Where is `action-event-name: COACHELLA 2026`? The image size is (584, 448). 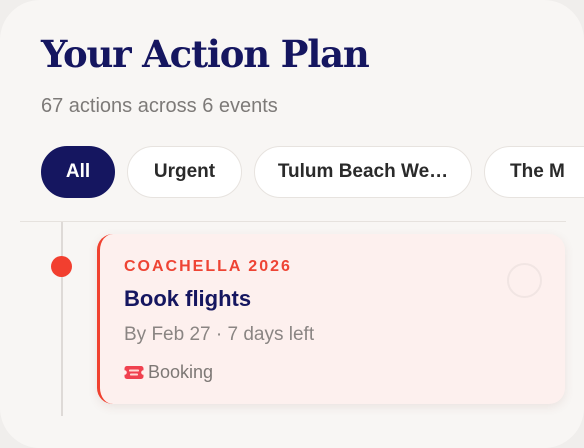 action-event-name: COACHELLA 2026 is located at coordinates (208, 266).